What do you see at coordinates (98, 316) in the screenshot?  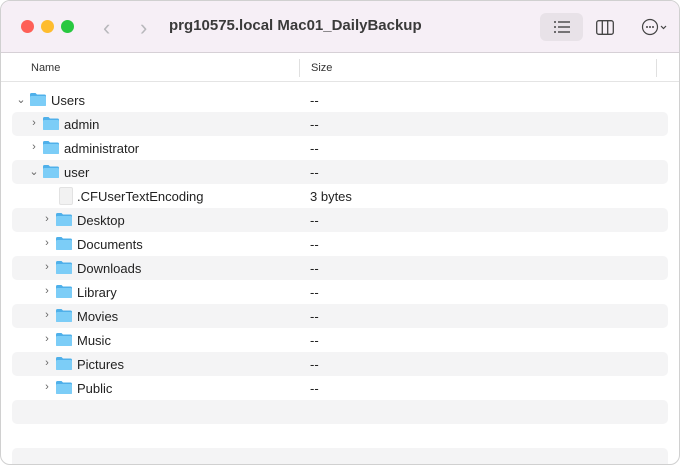 I see `item-name: Movies` at bounding box center [98, 316].